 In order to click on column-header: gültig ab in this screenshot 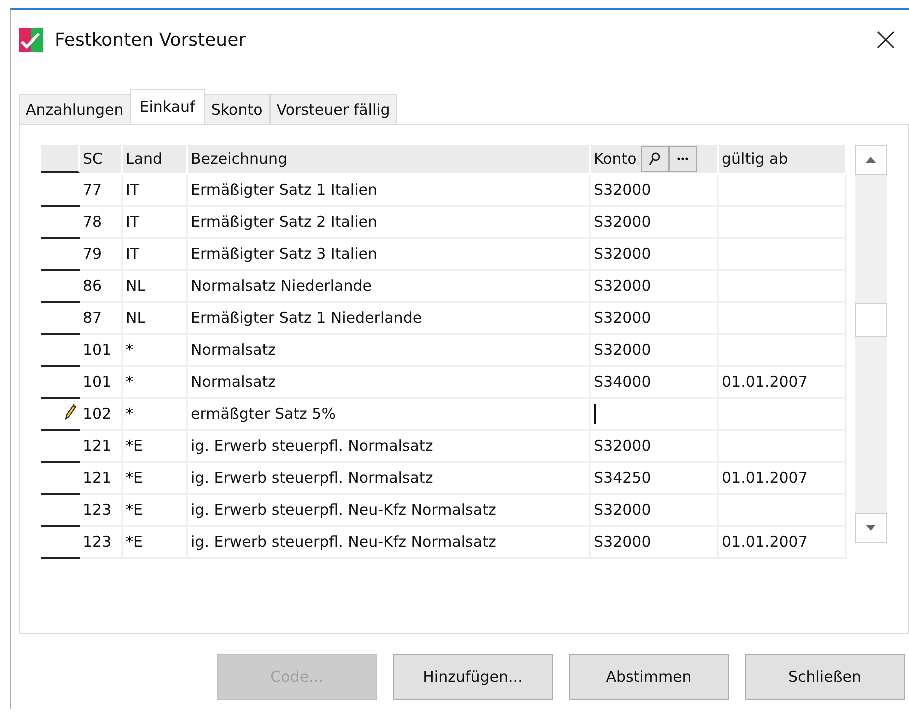, I will do `click(755, 159)`.